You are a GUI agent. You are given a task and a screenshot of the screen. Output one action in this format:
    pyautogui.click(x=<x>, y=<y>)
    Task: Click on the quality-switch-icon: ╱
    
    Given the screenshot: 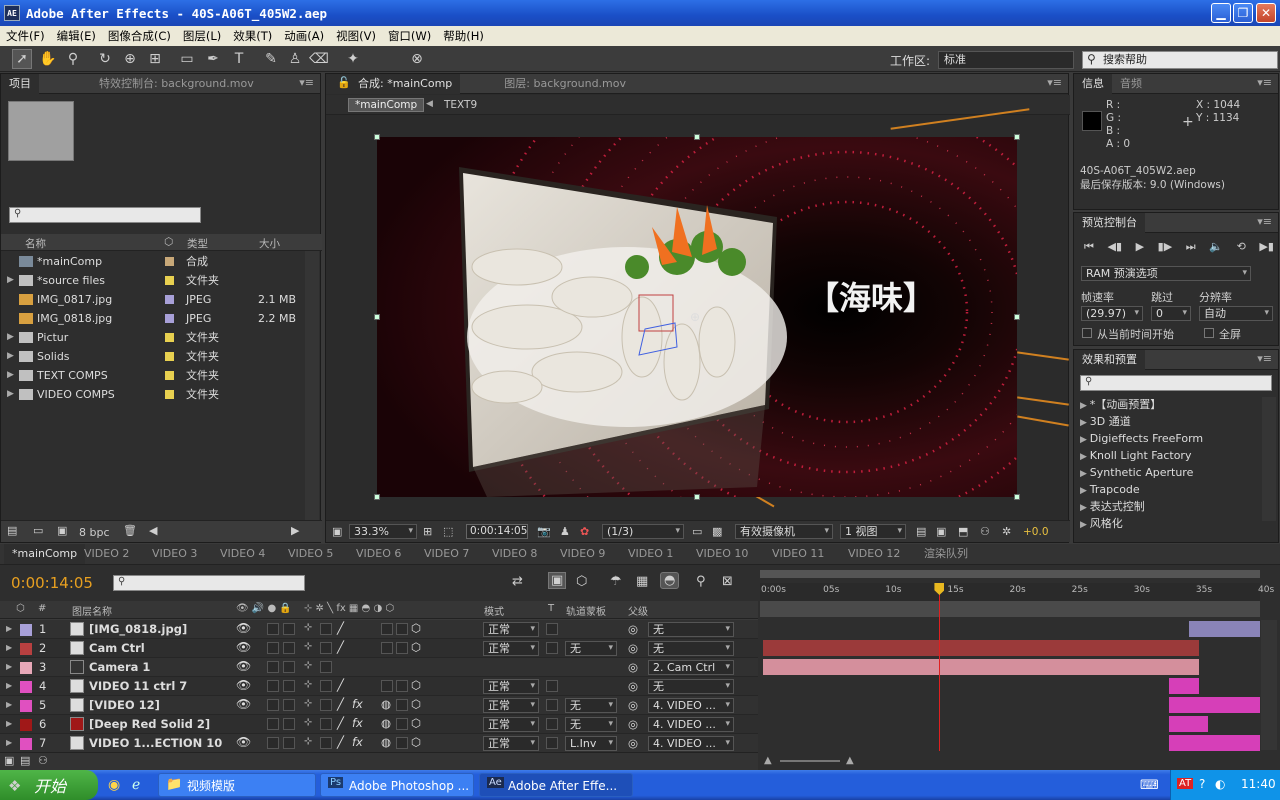 What is the action you would take?
    pyautogui.click(x=340, y=704)
    